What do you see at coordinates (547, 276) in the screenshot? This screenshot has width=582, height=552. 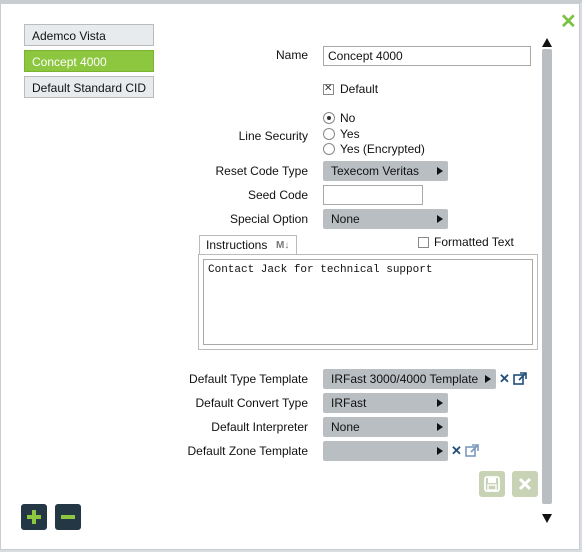 I see `scrollbar-thumb` at bounding box center [547, 276].